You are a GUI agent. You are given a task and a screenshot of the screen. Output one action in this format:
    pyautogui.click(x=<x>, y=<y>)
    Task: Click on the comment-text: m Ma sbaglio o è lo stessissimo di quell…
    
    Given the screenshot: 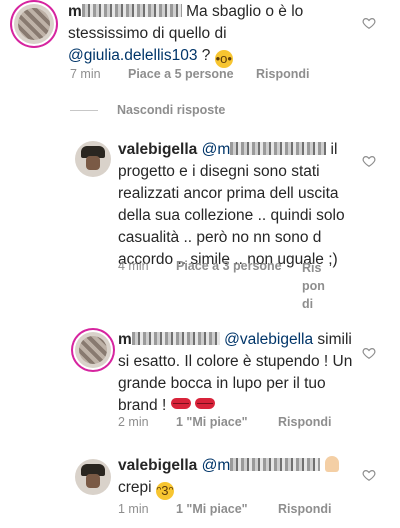 What is the action you would take?
    pyautogui.click(x=208, y=34)
    